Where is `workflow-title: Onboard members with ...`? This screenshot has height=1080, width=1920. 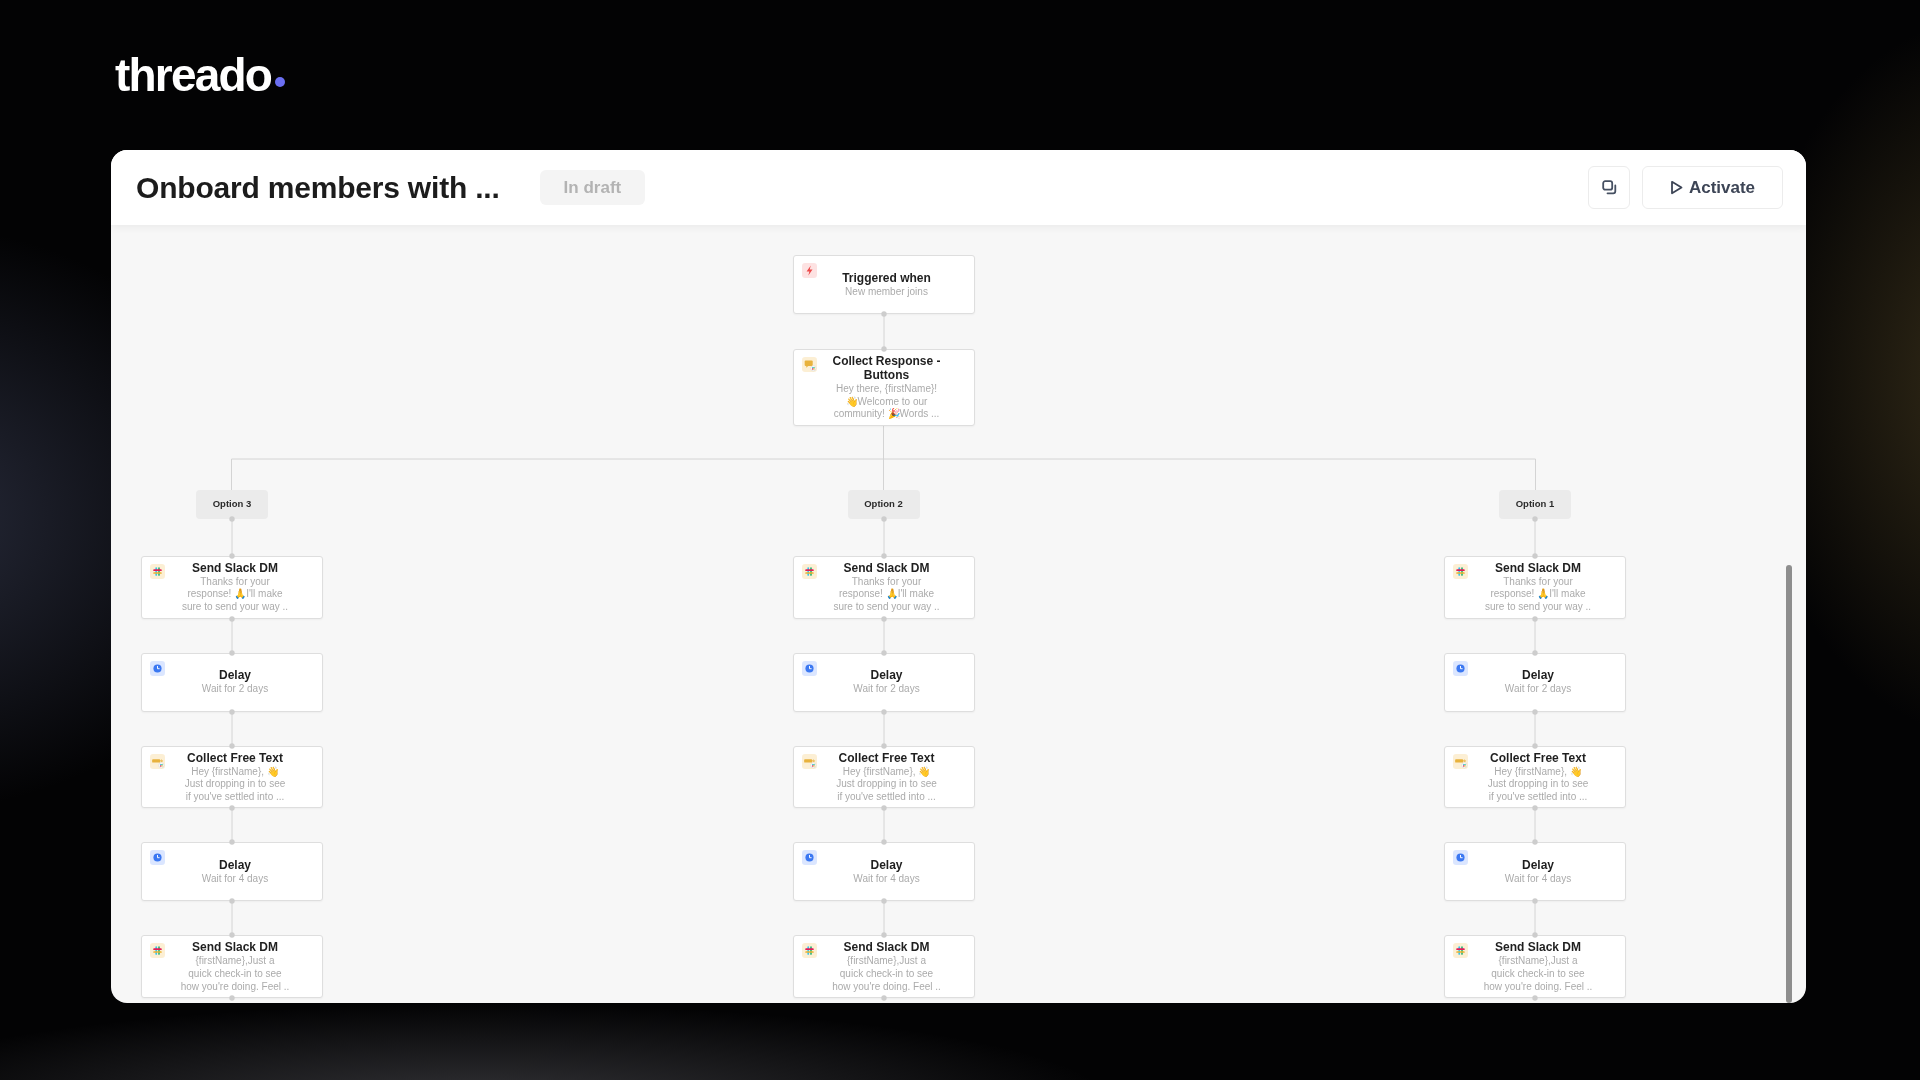
workflow-title: Onboard members with ... is located at coordinates (318, 187).